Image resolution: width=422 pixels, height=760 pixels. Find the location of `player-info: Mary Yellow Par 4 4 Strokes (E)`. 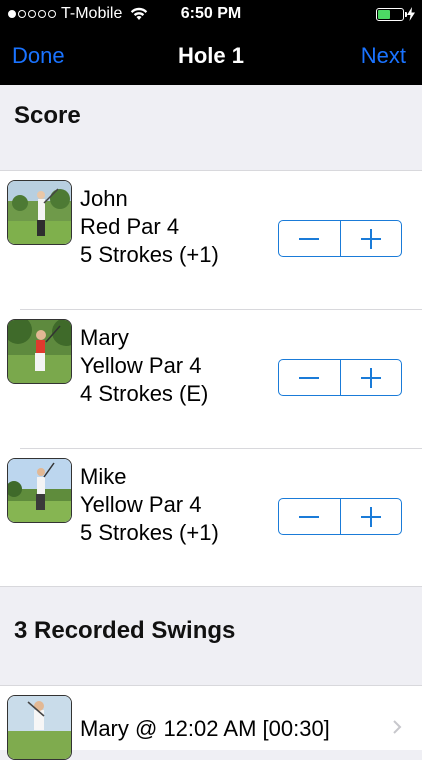

player-info: Mary Yellow Par 4 4 Strokes (E) is located at coordinates (144, 366).